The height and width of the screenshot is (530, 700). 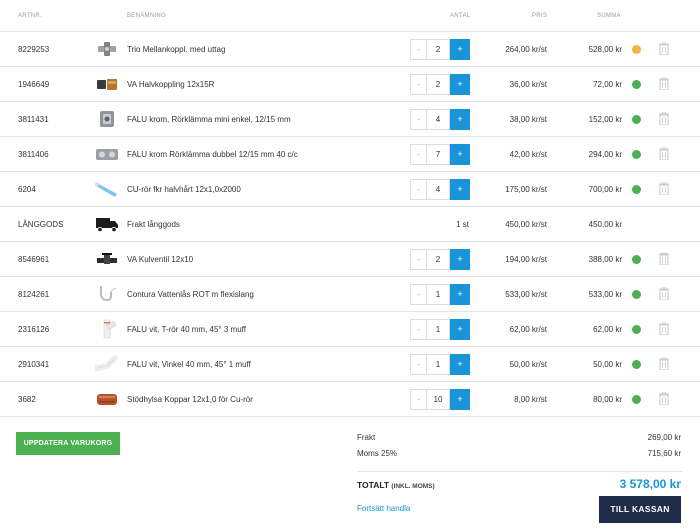 I want to click on quantity-input: 7, so click(x=438, y=154).